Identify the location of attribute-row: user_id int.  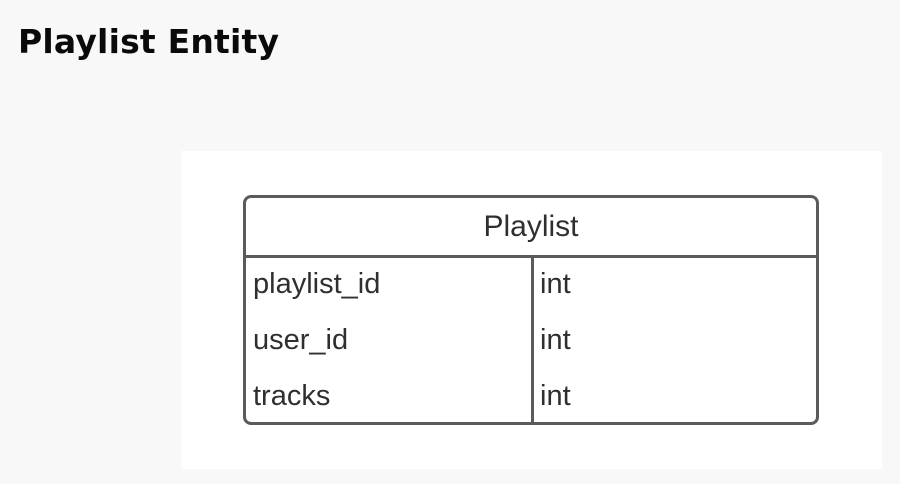
(531, 342).